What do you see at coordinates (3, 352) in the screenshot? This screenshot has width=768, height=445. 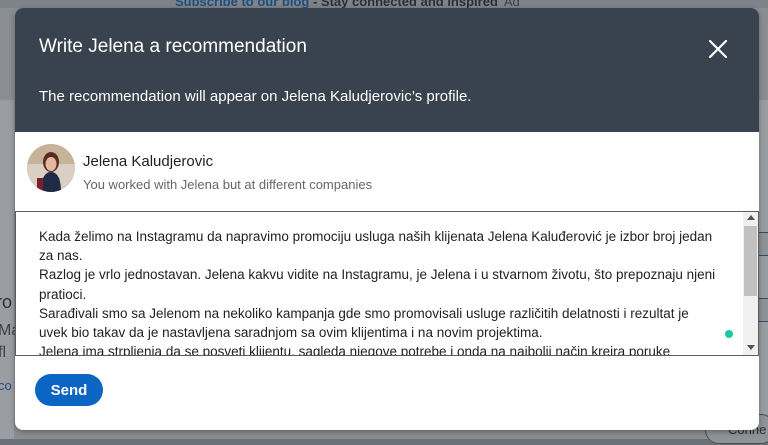 I see `background-left-text: fl` at bounding box center [3, 352].